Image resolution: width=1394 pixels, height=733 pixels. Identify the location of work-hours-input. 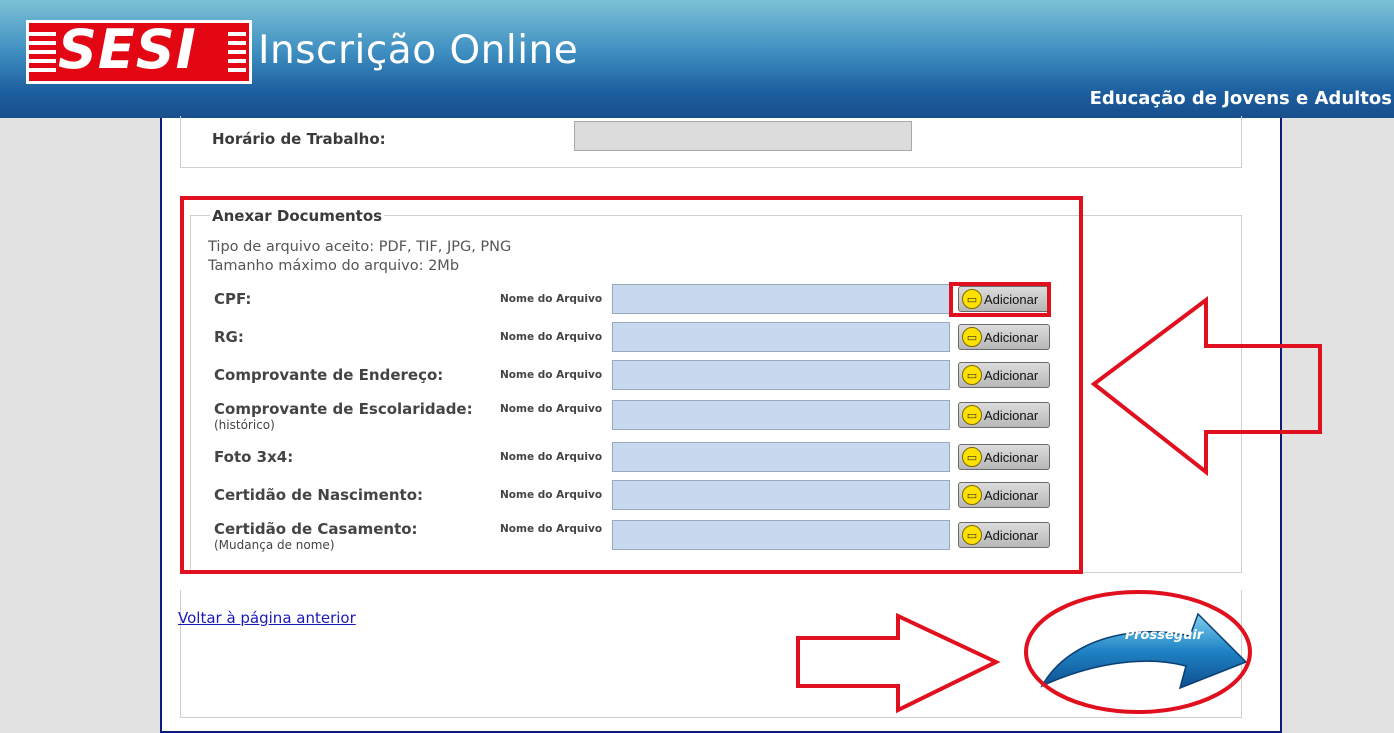
(743, 136).